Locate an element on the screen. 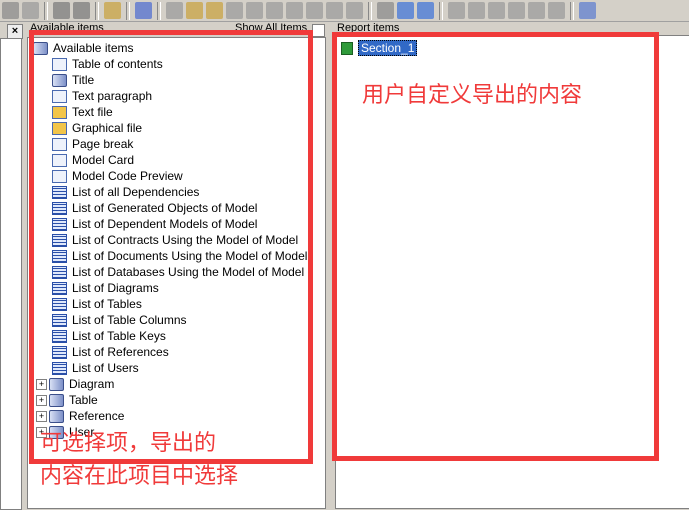 The width and height of the screenshot is (689, 510). align3-icon is located at coordinates (496, 10).